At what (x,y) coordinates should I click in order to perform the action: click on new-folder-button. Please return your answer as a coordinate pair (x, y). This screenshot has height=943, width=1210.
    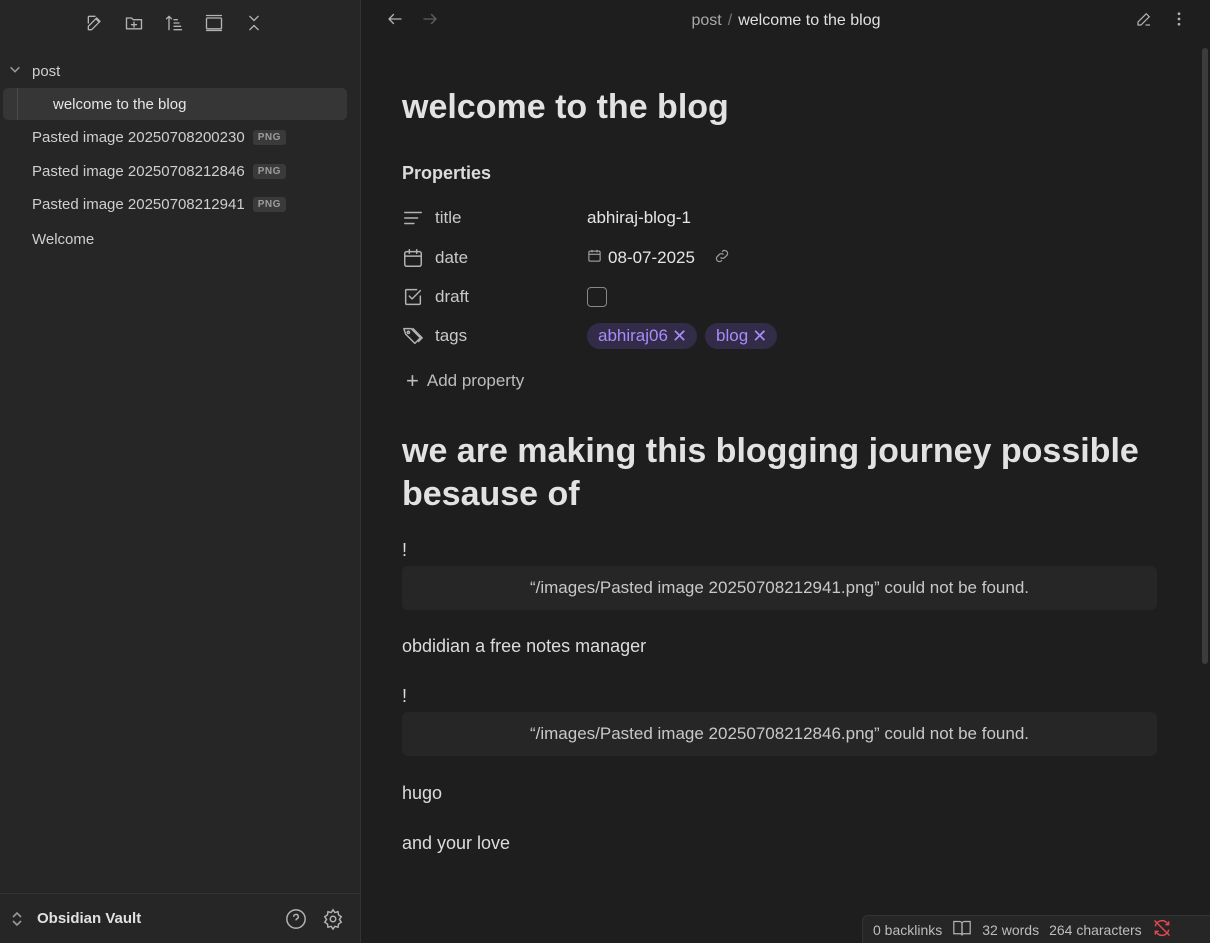
    Looking at the image, I should click on (134, 23).